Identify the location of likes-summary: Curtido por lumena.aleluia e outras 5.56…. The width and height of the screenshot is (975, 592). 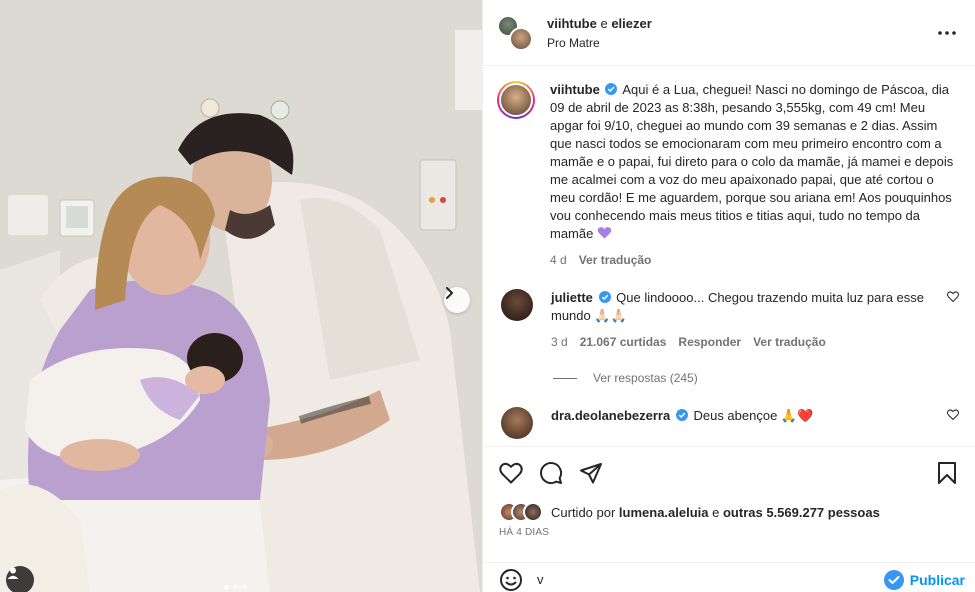
(729, 512).